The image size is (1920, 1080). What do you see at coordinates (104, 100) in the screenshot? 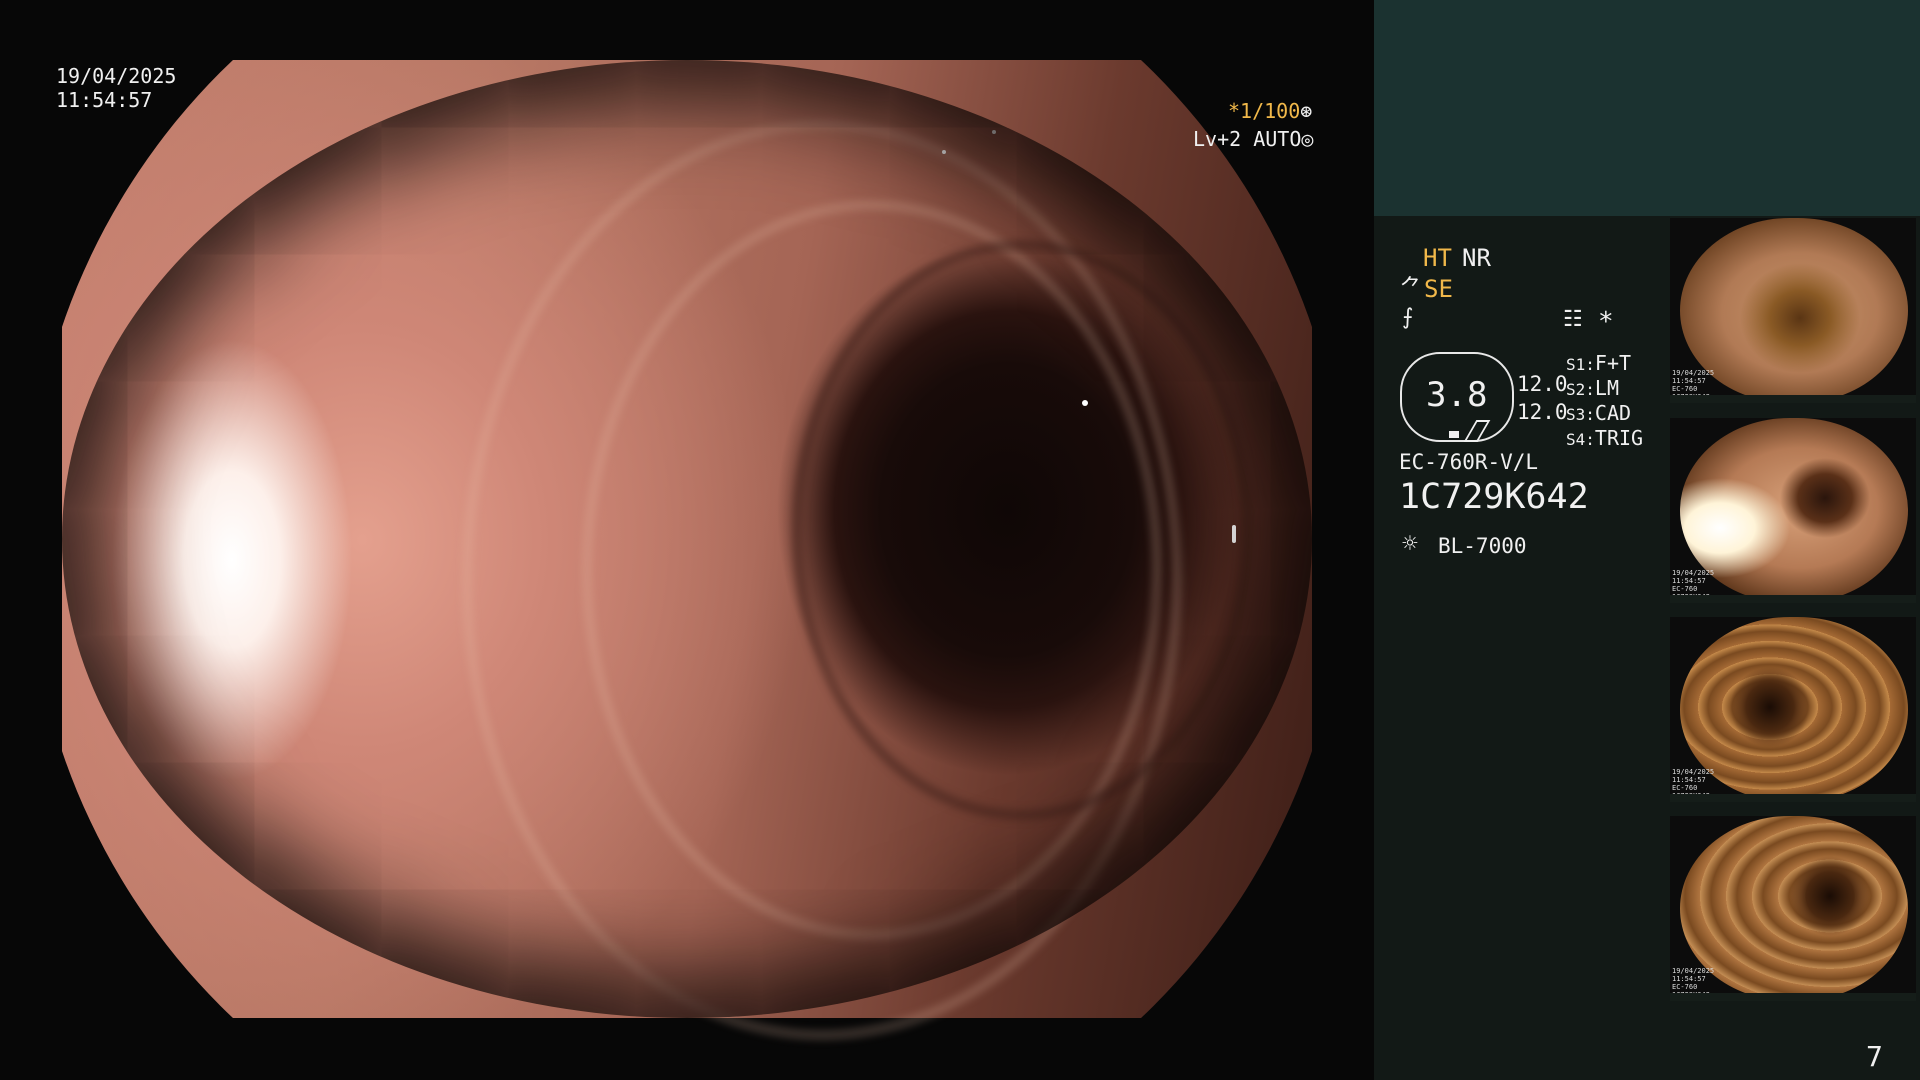
I see `capture-time: 11:54:57` at bounding box center [104, 100].